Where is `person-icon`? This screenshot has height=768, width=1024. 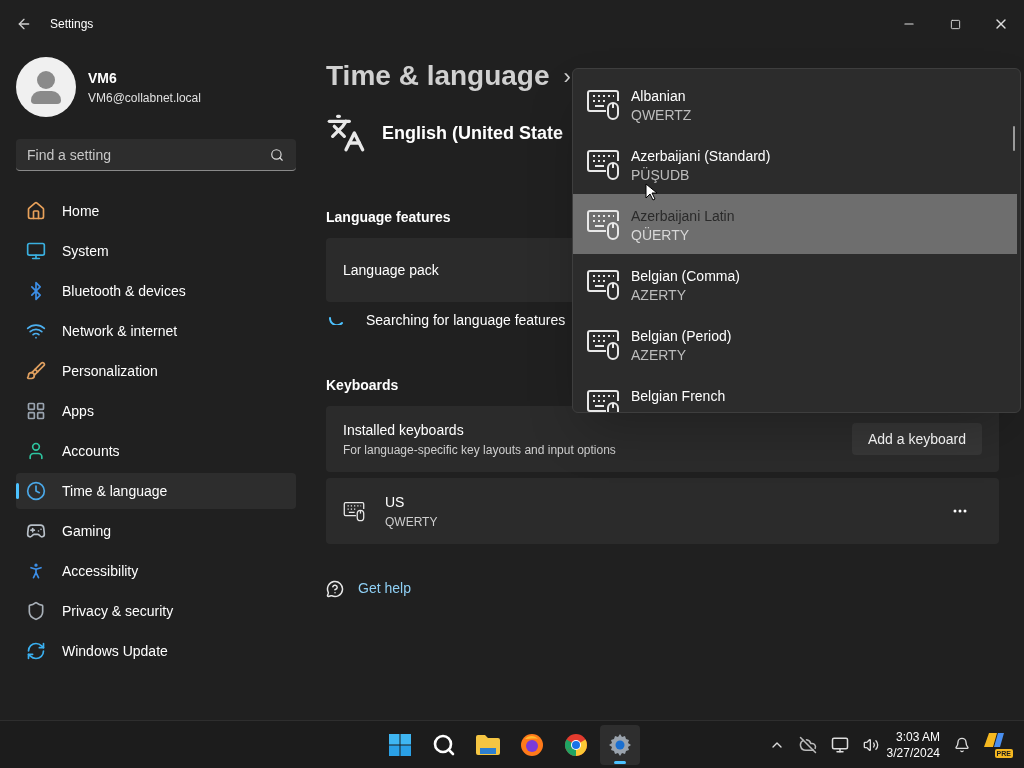 person-icon is located at coordinates (36, 451).